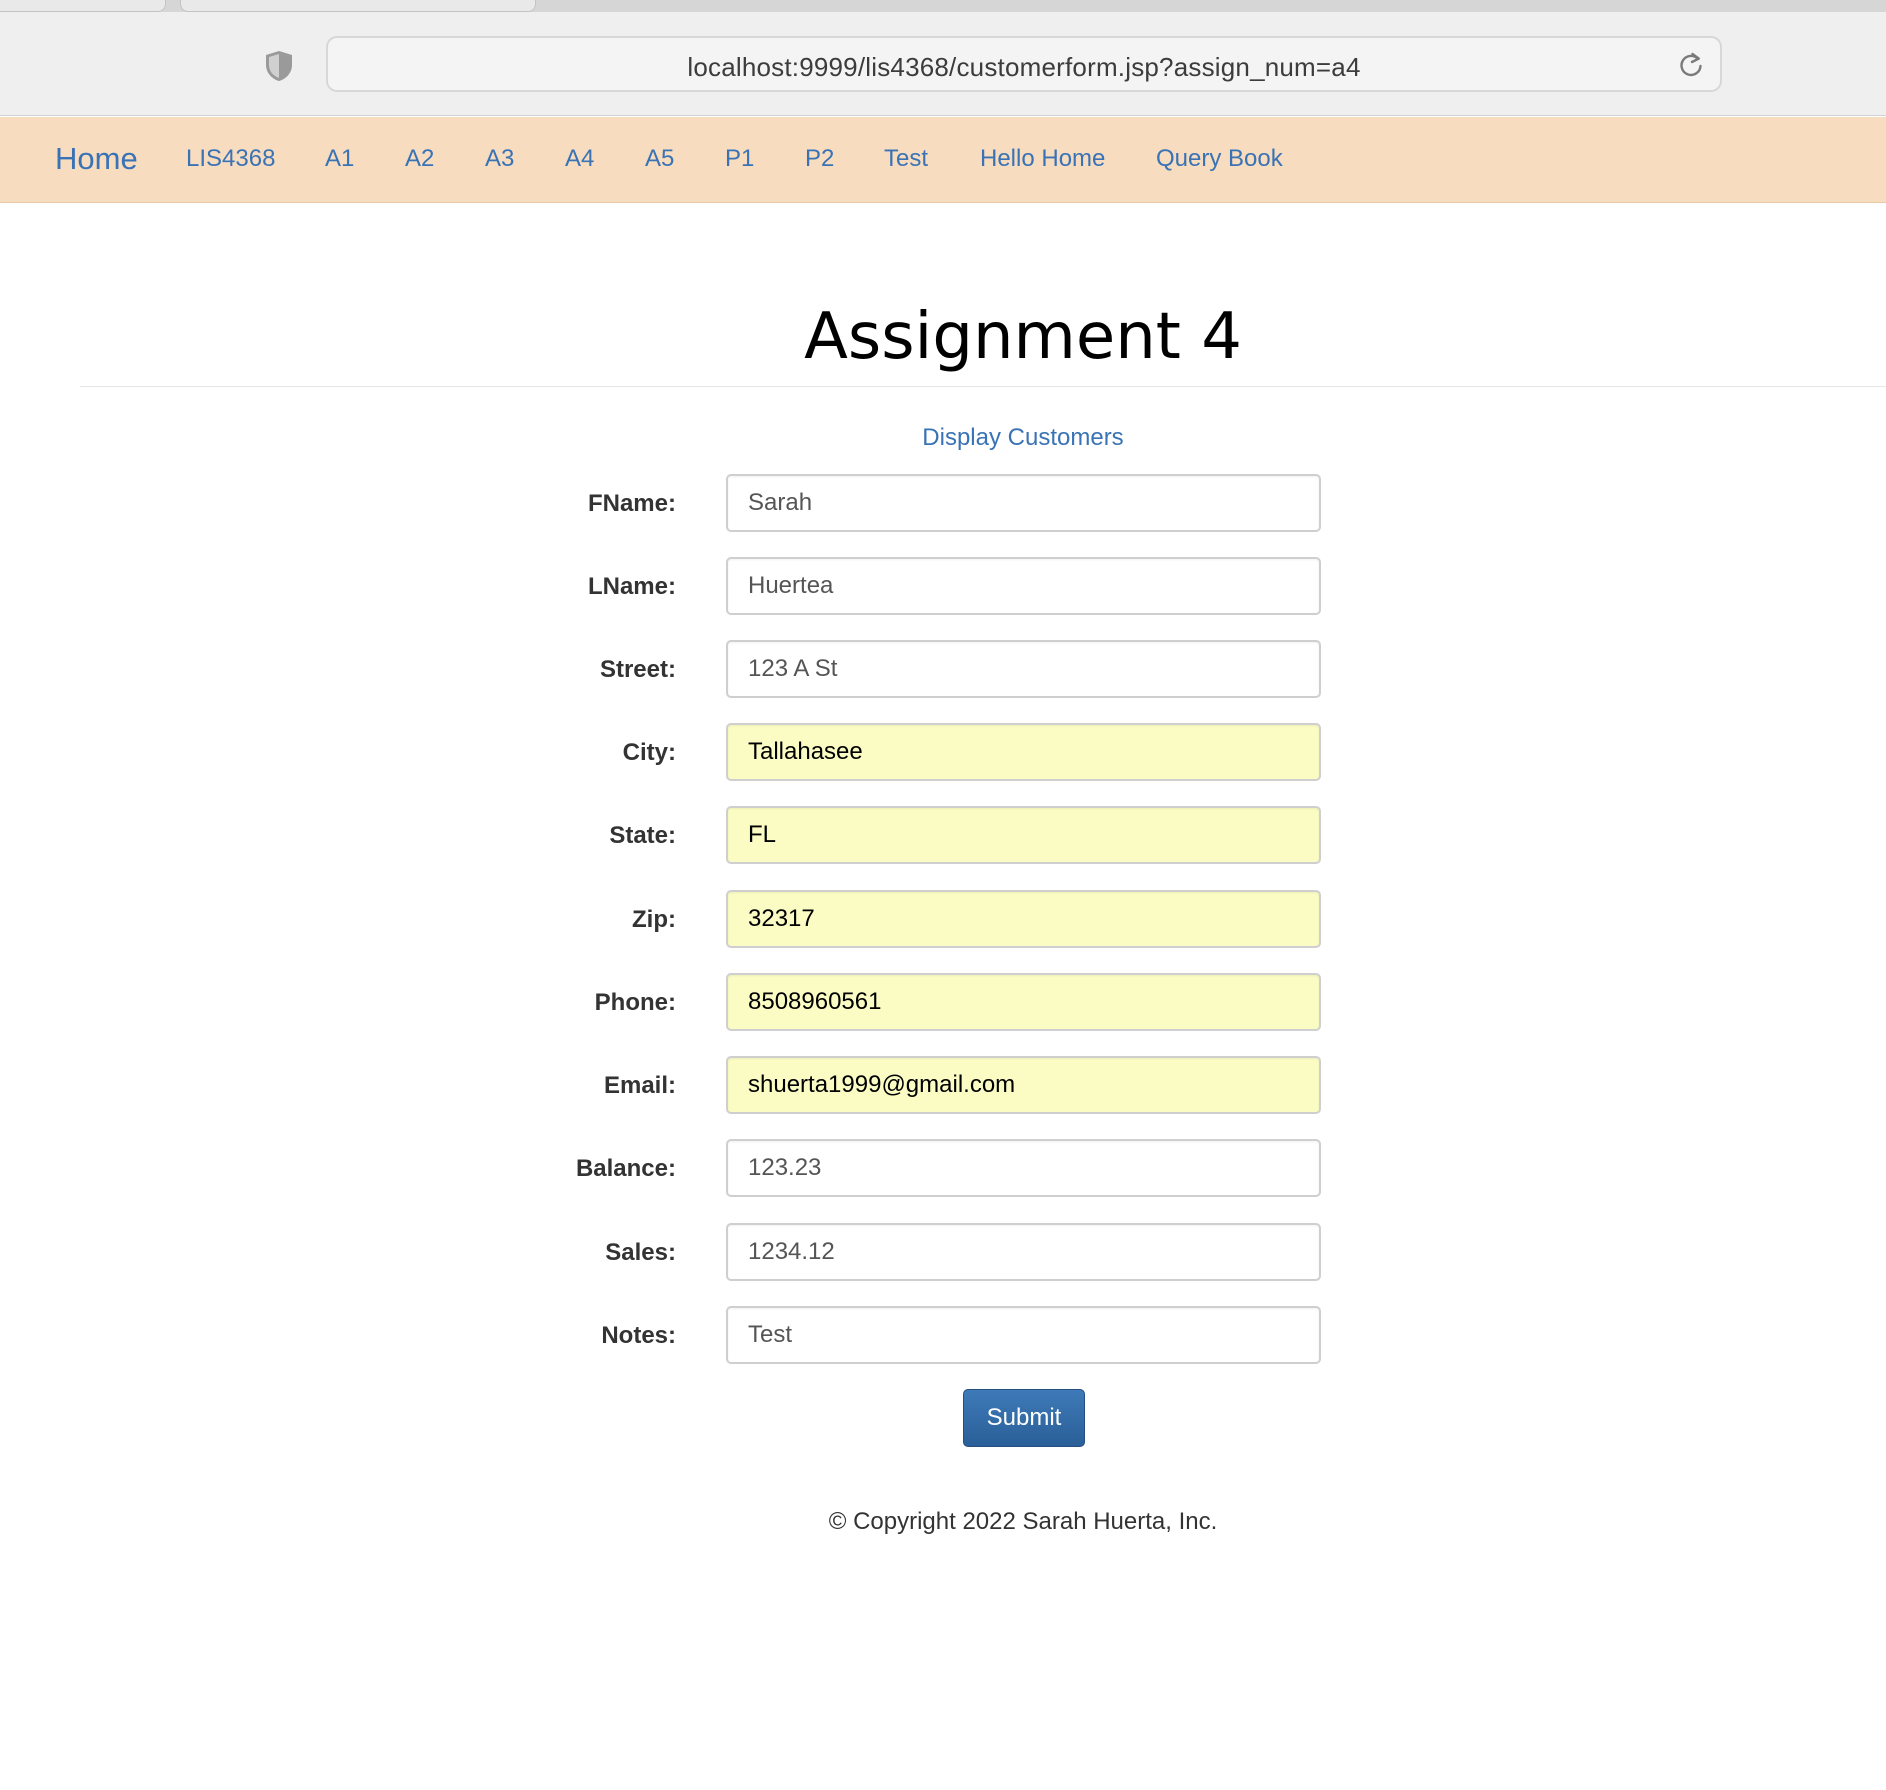 This screenshot has height=1790, width=1886. What do you see at coordinates (1023, 835) in the screenshot?
I see `state-input` at bounding box center [1023, 835].